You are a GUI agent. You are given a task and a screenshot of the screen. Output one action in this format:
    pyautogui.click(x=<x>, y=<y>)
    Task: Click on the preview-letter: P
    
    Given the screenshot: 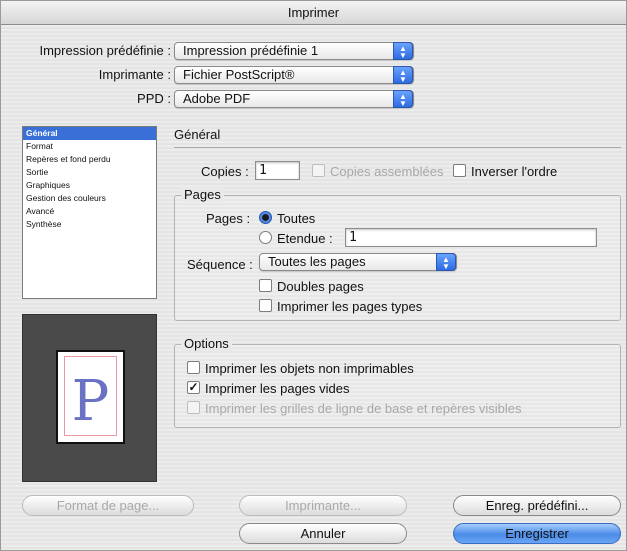 What is the action you would take?
    pyautogui.click(x=90, y=401)
    